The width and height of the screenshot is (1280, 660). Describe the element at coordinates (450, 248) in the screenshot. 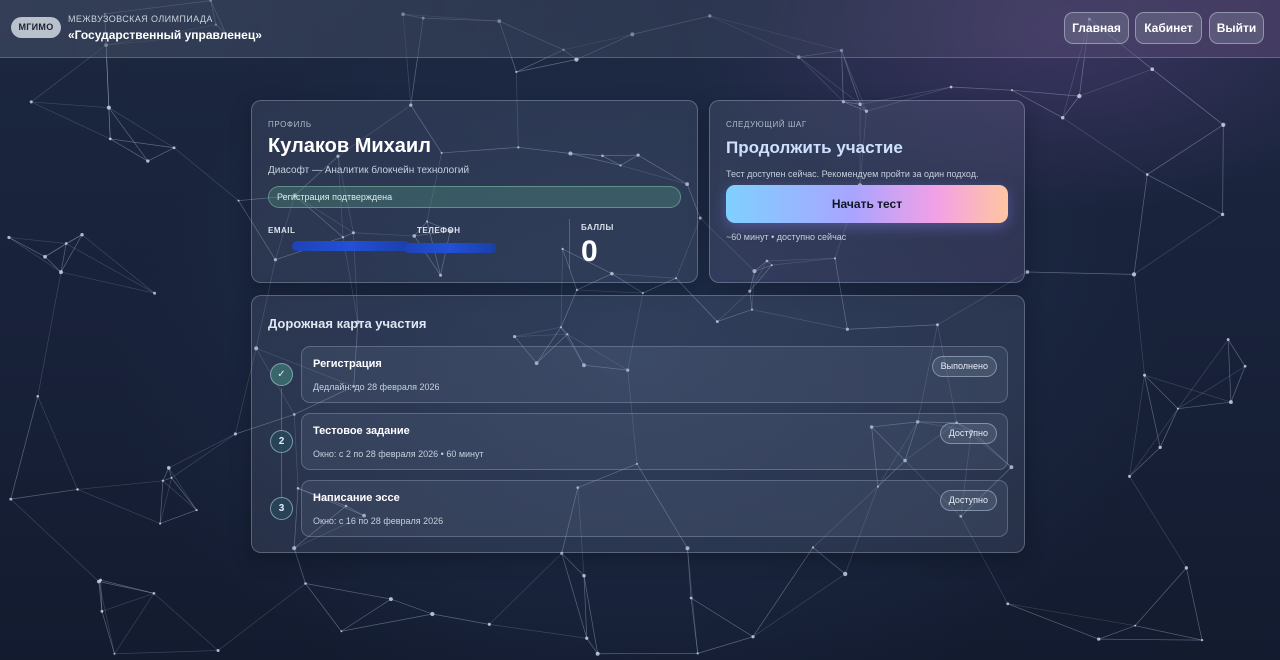

I see `phone-value-redacted` at that location.